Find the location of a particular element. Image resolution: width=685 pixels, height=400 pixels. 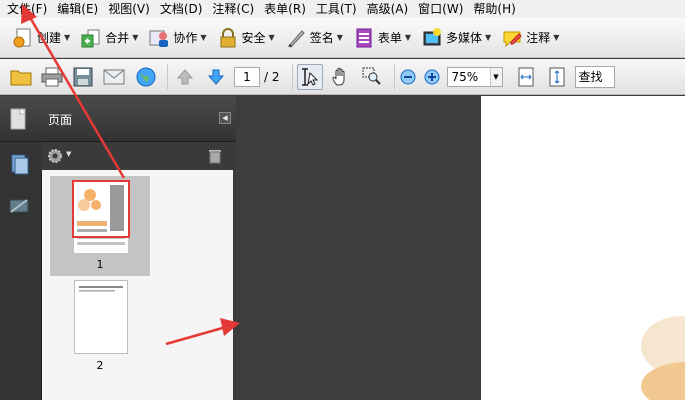

forms-button: 表单 ▼ is located at coordinates (382, 38).